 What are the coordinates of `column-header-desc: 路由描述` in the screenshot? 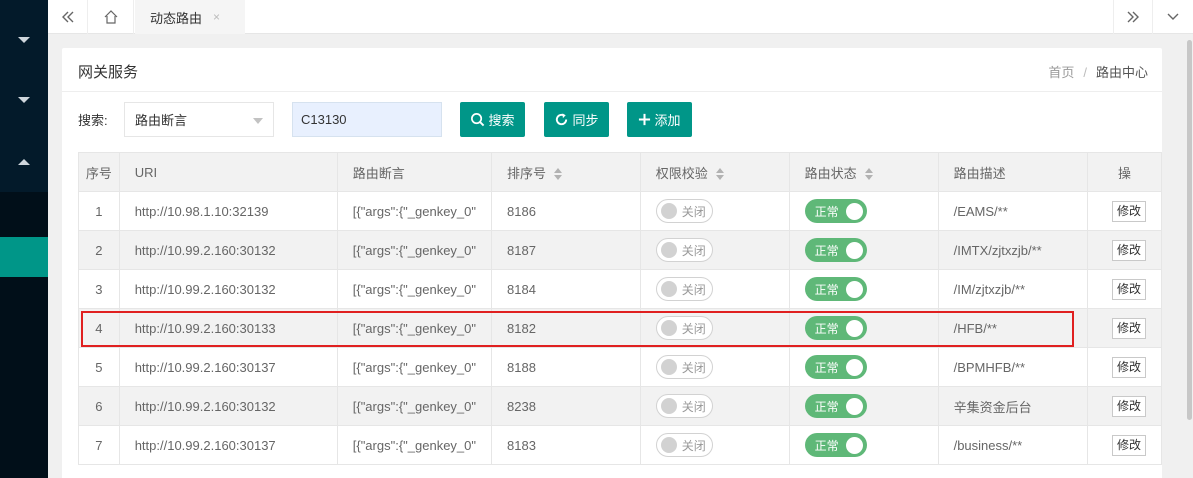 It's located at (1012, 172).